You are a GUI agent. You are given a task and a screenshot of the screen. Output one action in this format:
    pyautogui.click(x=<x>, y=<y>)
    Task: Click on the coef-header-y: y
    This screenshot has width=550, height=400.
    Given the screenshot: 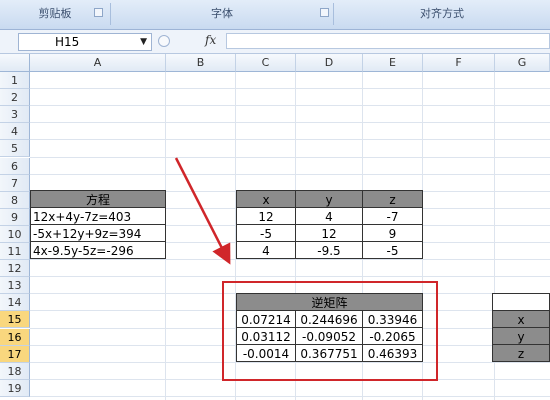 What is the action you would take?
    pyautogui.click(x=329, y=199)
    